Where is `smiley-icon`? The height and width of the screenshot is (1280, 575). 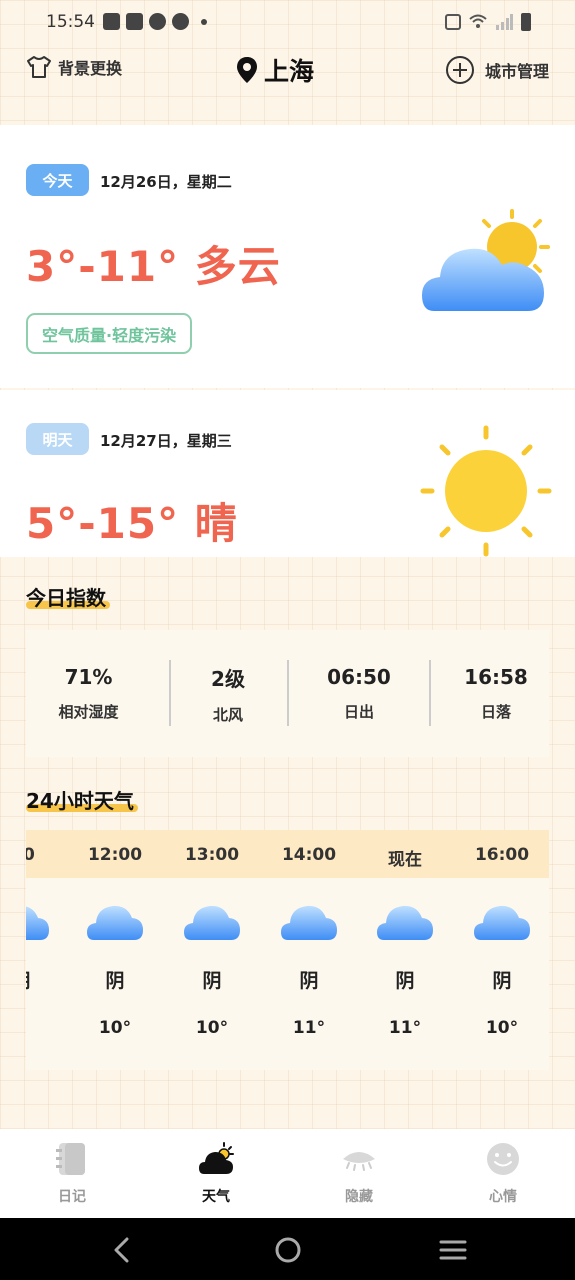
smiley-icon is located at coordinates (503, 1159).